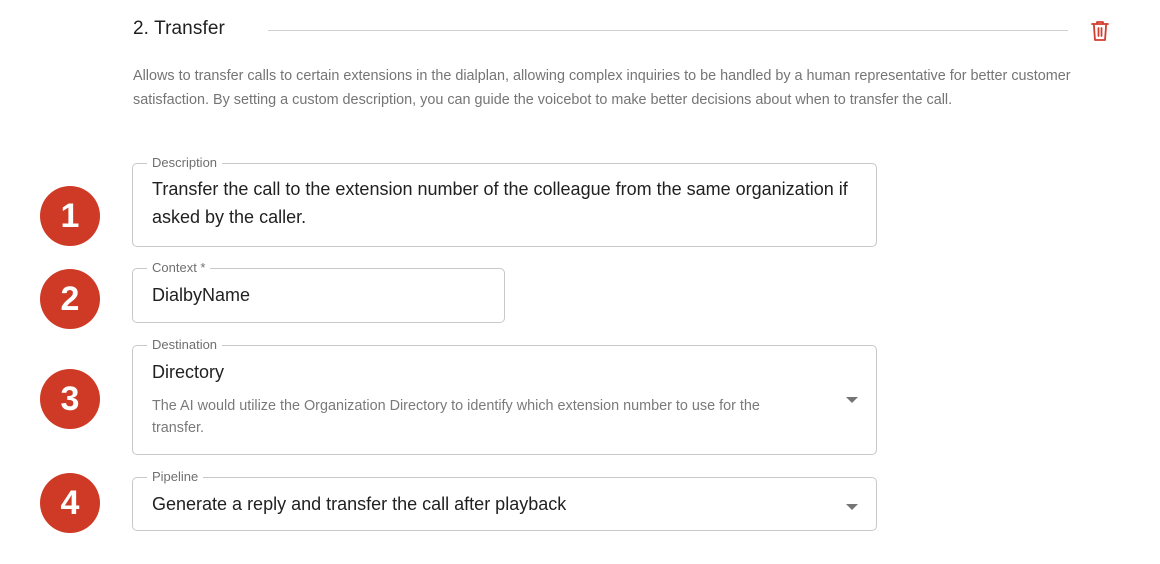 This screenshot has width=1160, height=564. I want to click on step-badge-2: 2, so click(70, 299).